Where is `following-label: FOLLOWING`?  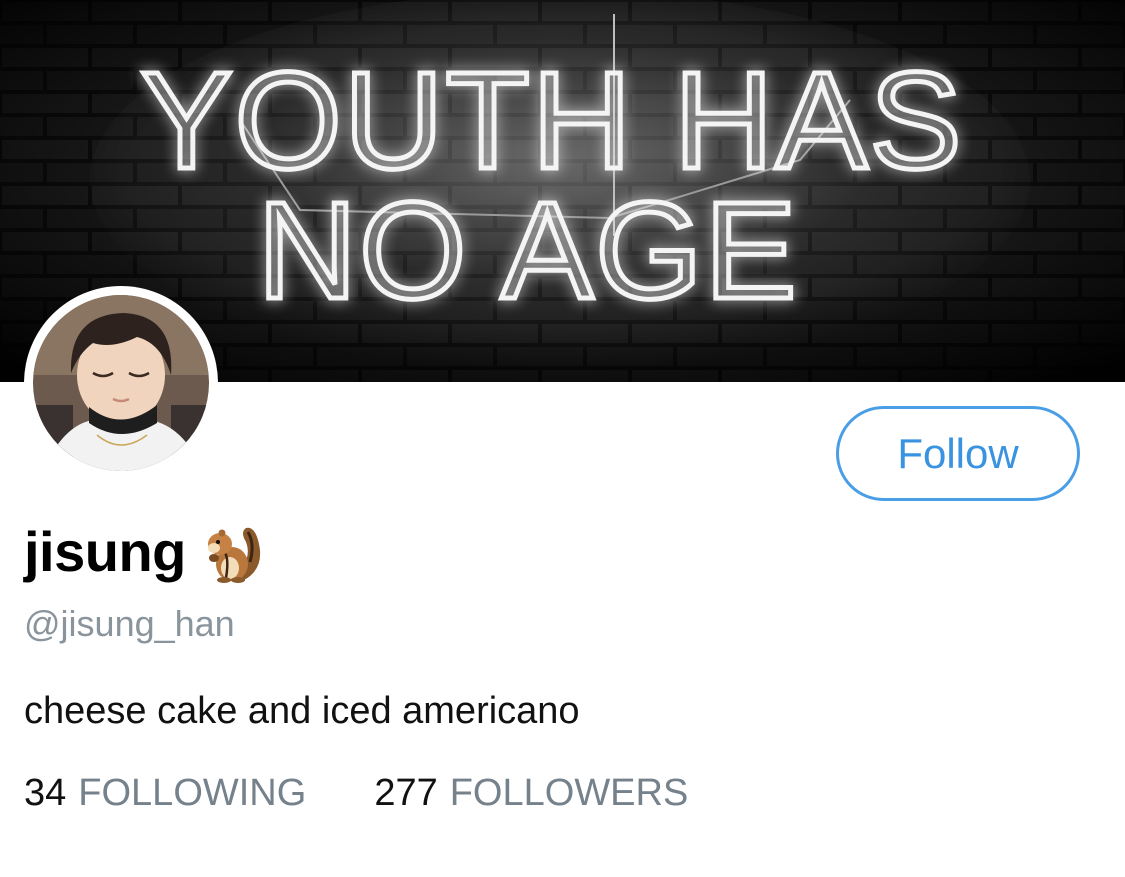 following-label: FOLLOWING is located at coordinates (192, 793).